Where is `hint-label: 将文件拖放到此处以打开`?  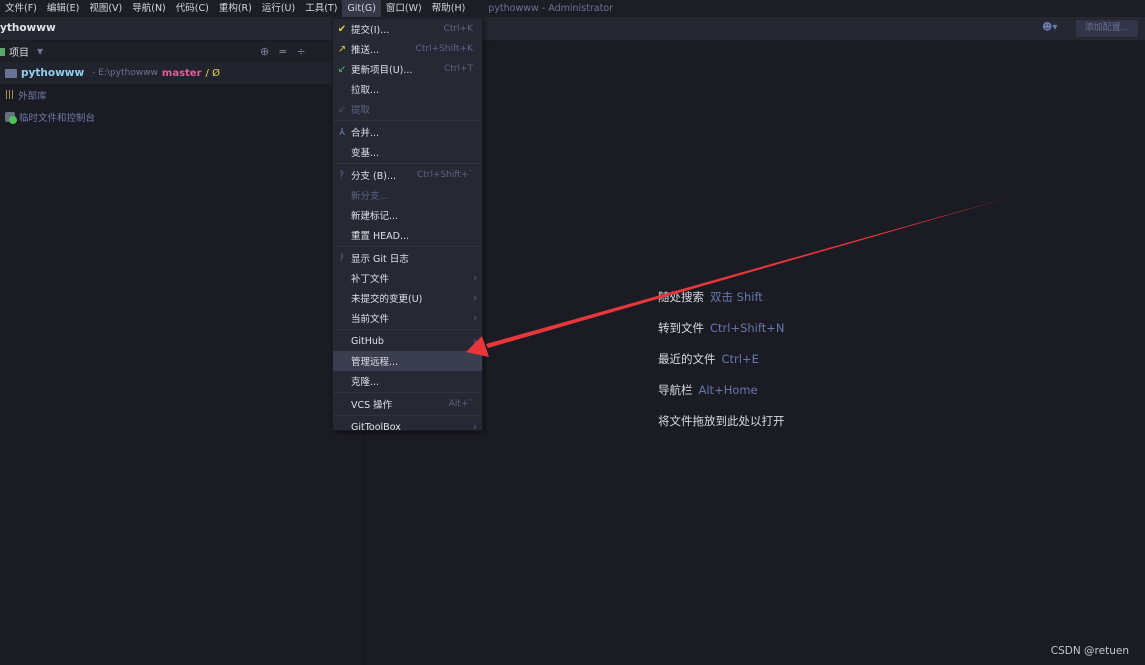
hint-label: 将文件拖放到此处以打开 is located at coordinates (721, 421).